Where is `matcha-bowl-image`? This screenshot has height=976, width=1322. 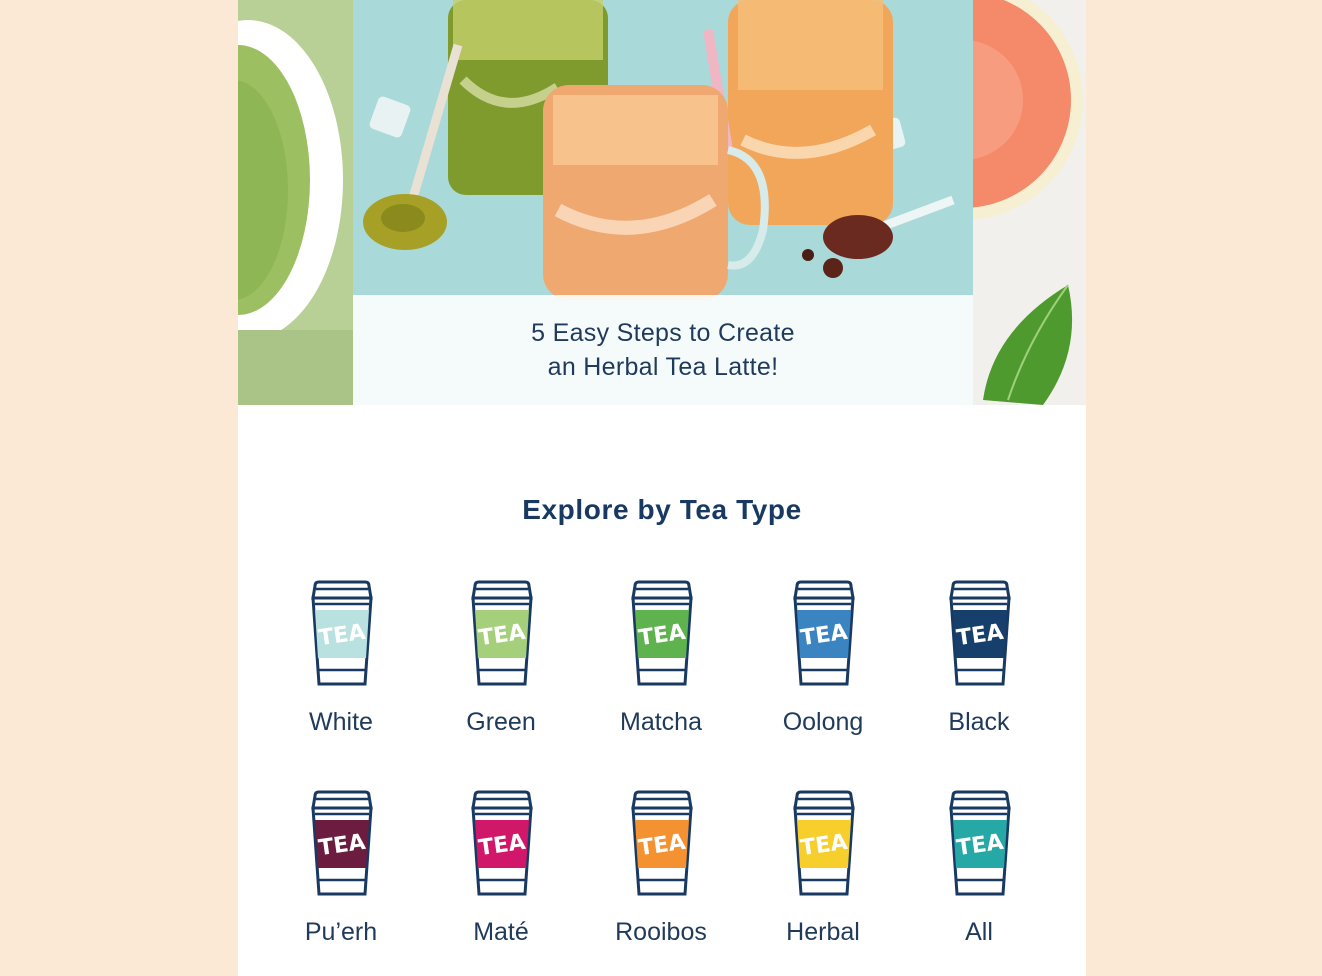 matcha-bowl-image is located at coordinates (295, 202).